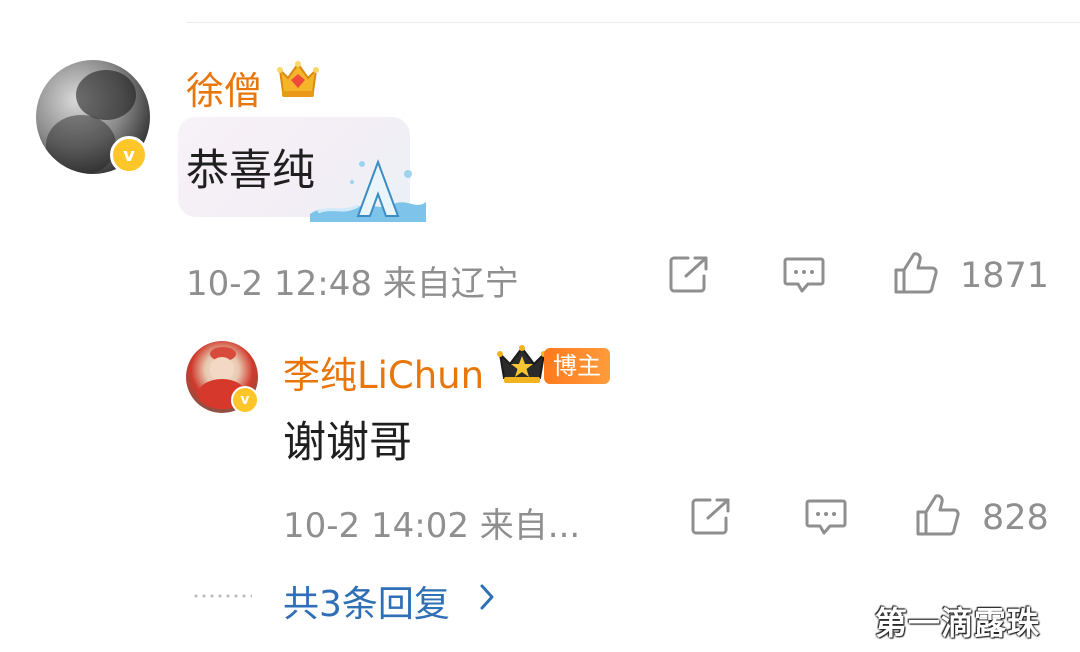 The height and width of the screenshot is (652, 1080). Describe the element at coordinates (376, 526) in the screenshot. I see `timestamp: 10-2 14:02` at that location.